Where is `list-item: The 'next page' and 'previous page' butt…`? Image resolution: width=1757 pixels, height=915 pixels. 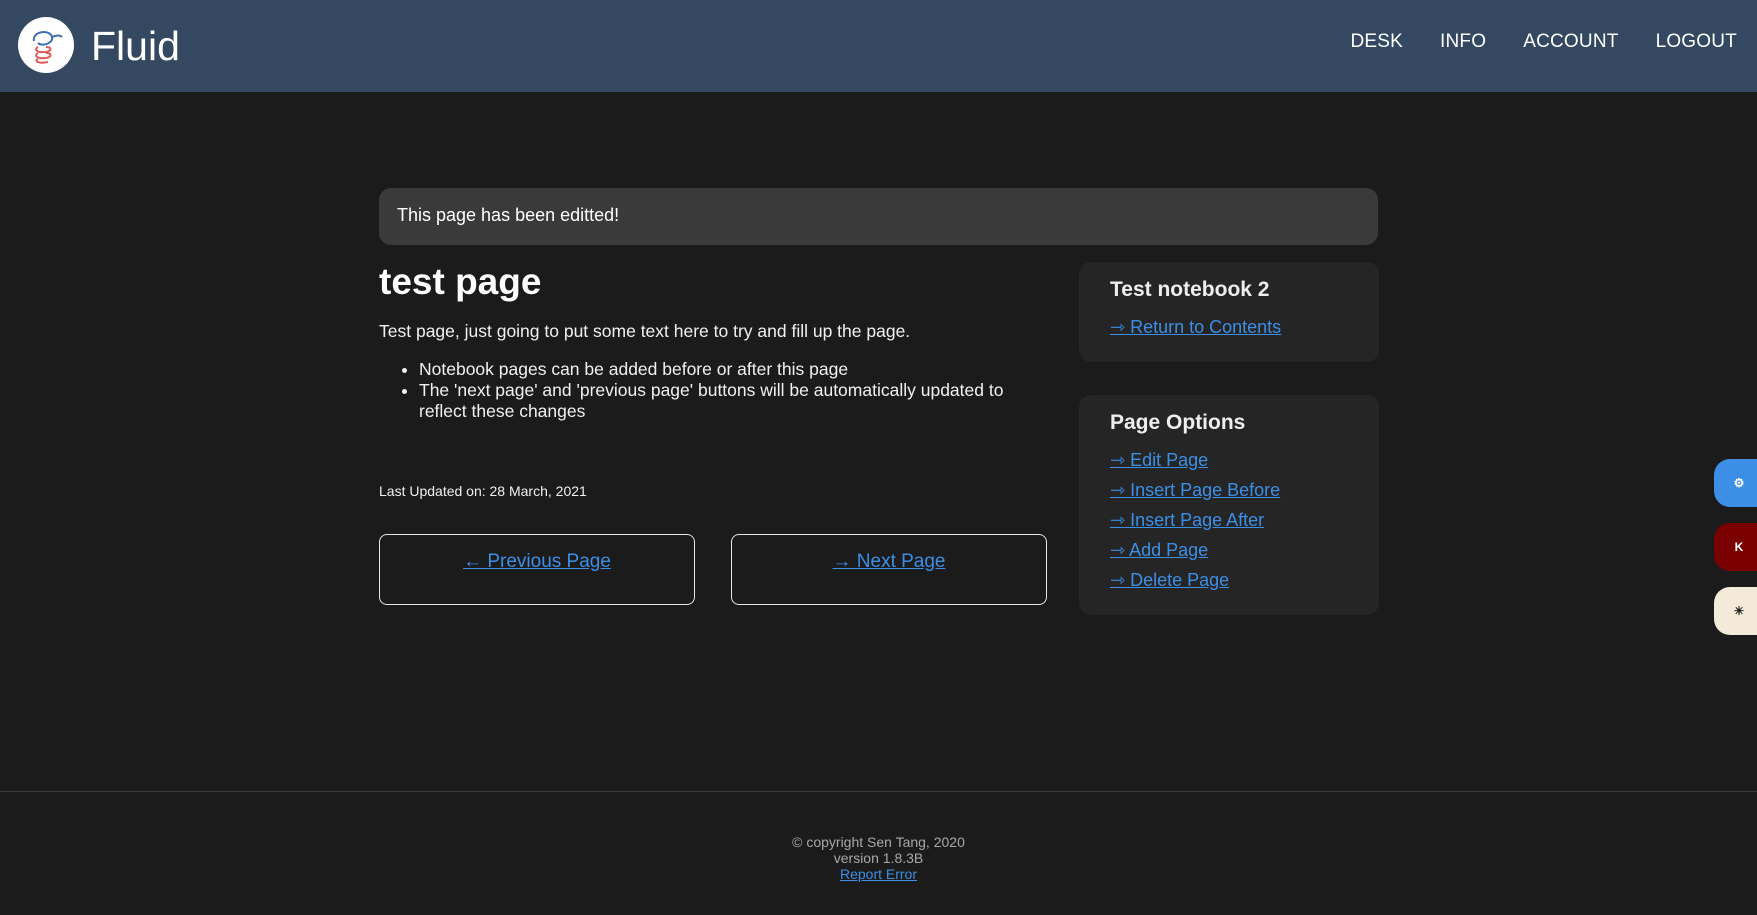
list-item: The 'next page' and 'previous page' butt… is located at coordinates (734, 401).